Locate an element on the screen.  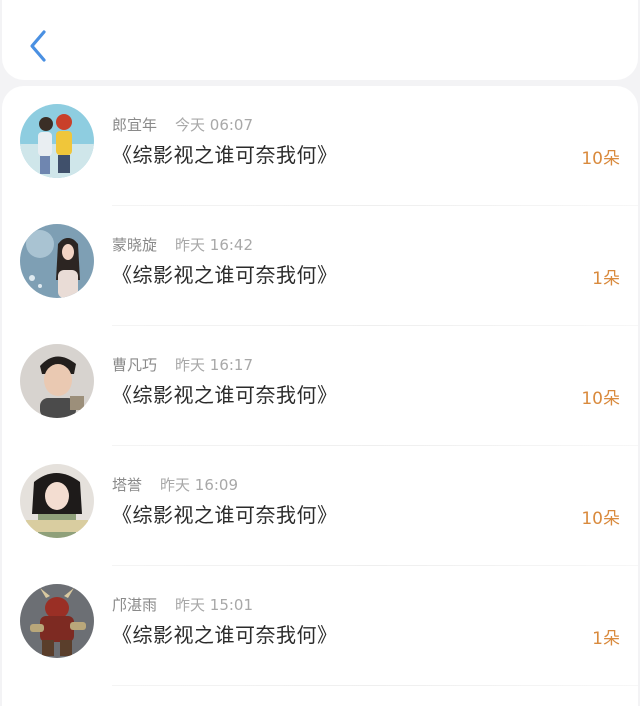
back-button is located at coordinates (38, 46).